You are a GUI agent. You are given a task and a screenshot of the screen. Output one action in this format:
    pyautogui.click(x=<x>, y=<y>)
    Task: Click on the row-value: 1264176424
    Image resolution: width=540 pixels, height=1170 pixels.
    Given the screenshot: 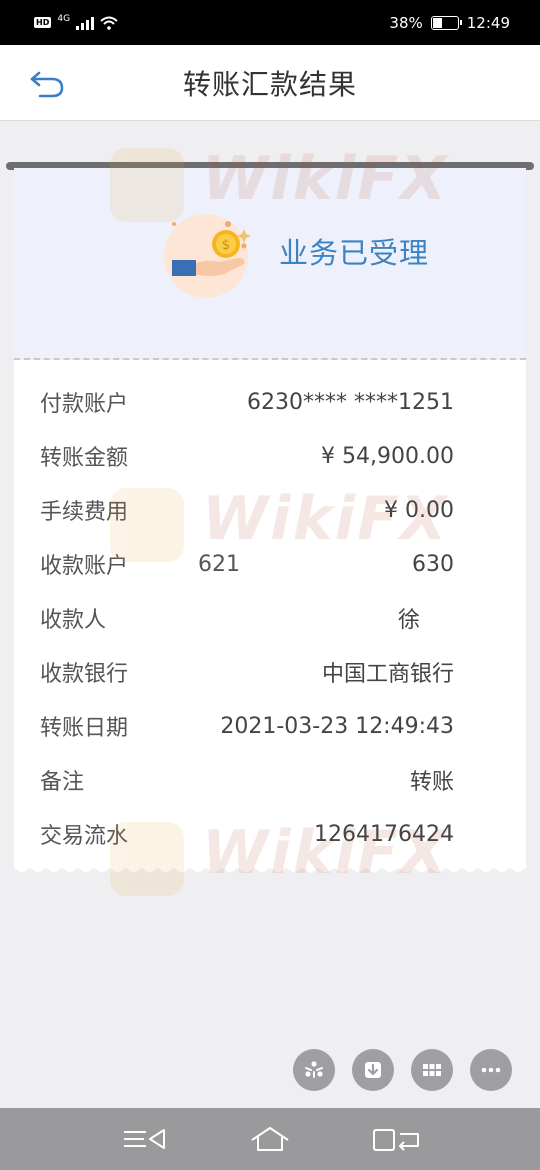 What is the action you would take?
    pyautogui.click(x=384, y=834)
    